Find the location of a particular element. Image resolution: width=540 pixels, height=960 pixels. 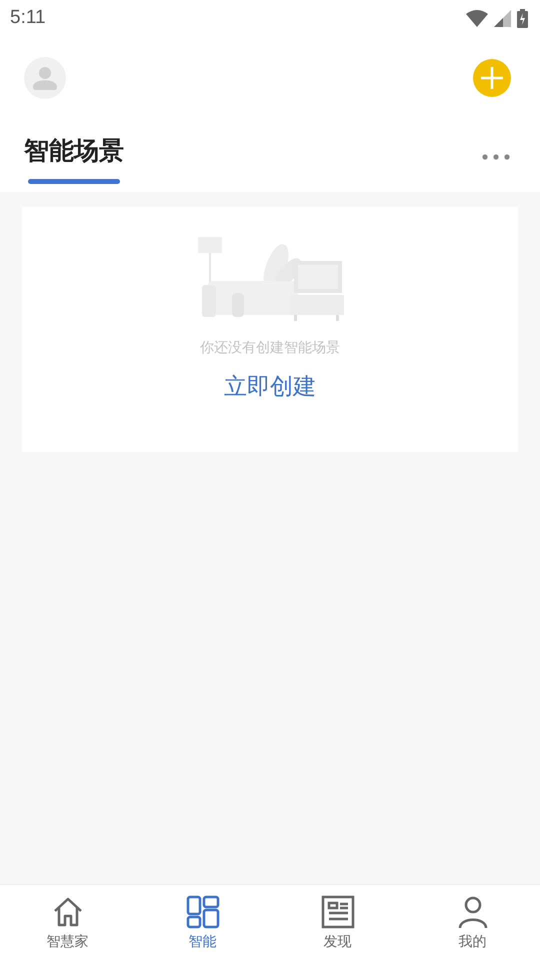

status-time: 5:11 is located at coordinates (28, 18).